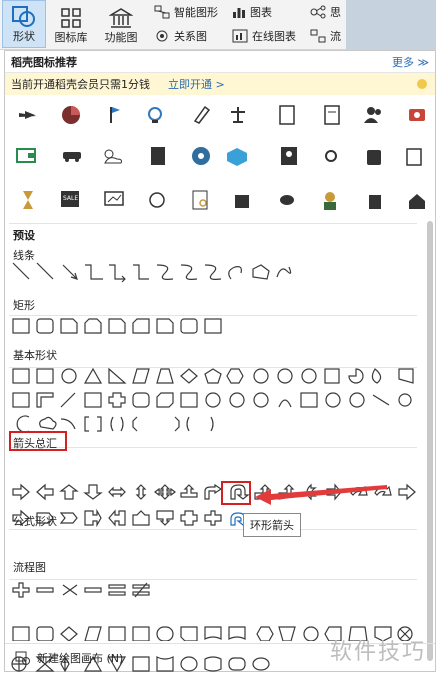 The image size is (436, 673). Describe the element at coordinates (318, 12) in the screenshot. I see `mindmap-icon` at that location.